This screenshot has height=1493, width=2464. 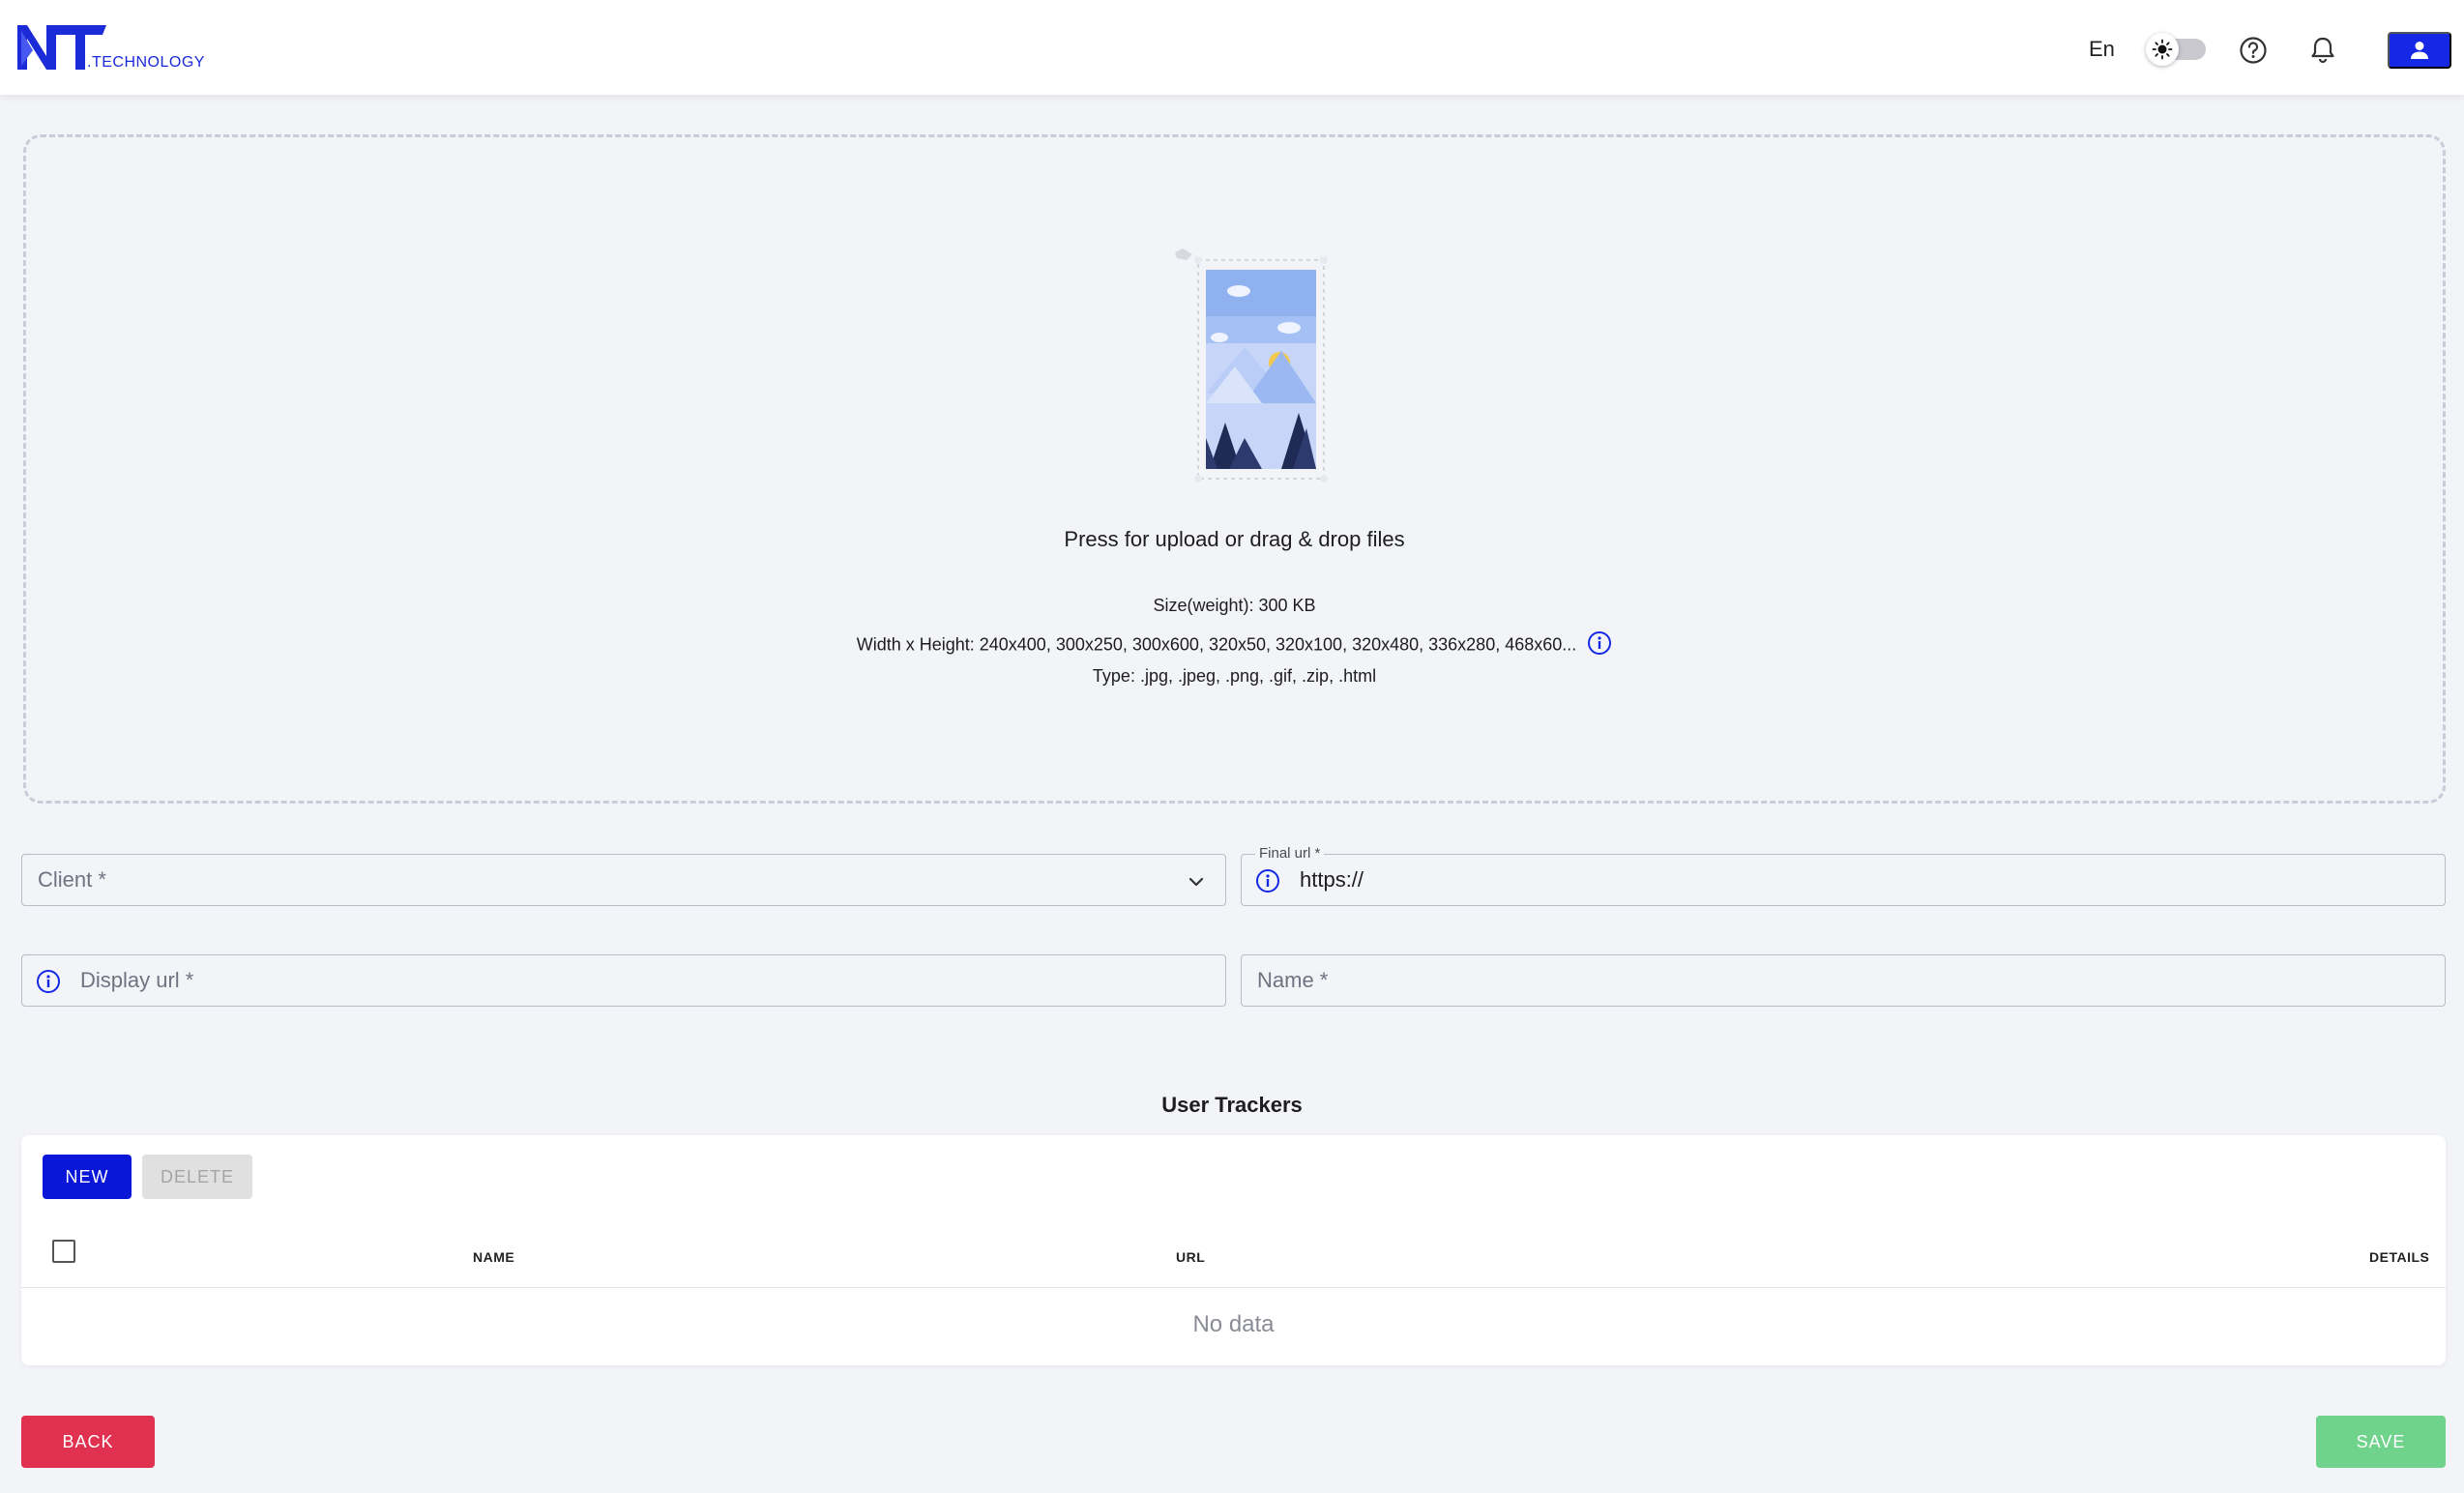 I want to click on select-all-checkbox, so click(x=64, y=1251).